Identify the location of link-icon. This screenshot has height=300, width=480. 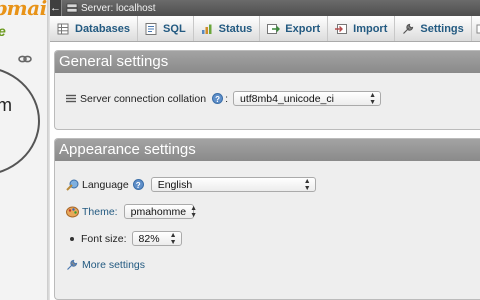
(25, 59).